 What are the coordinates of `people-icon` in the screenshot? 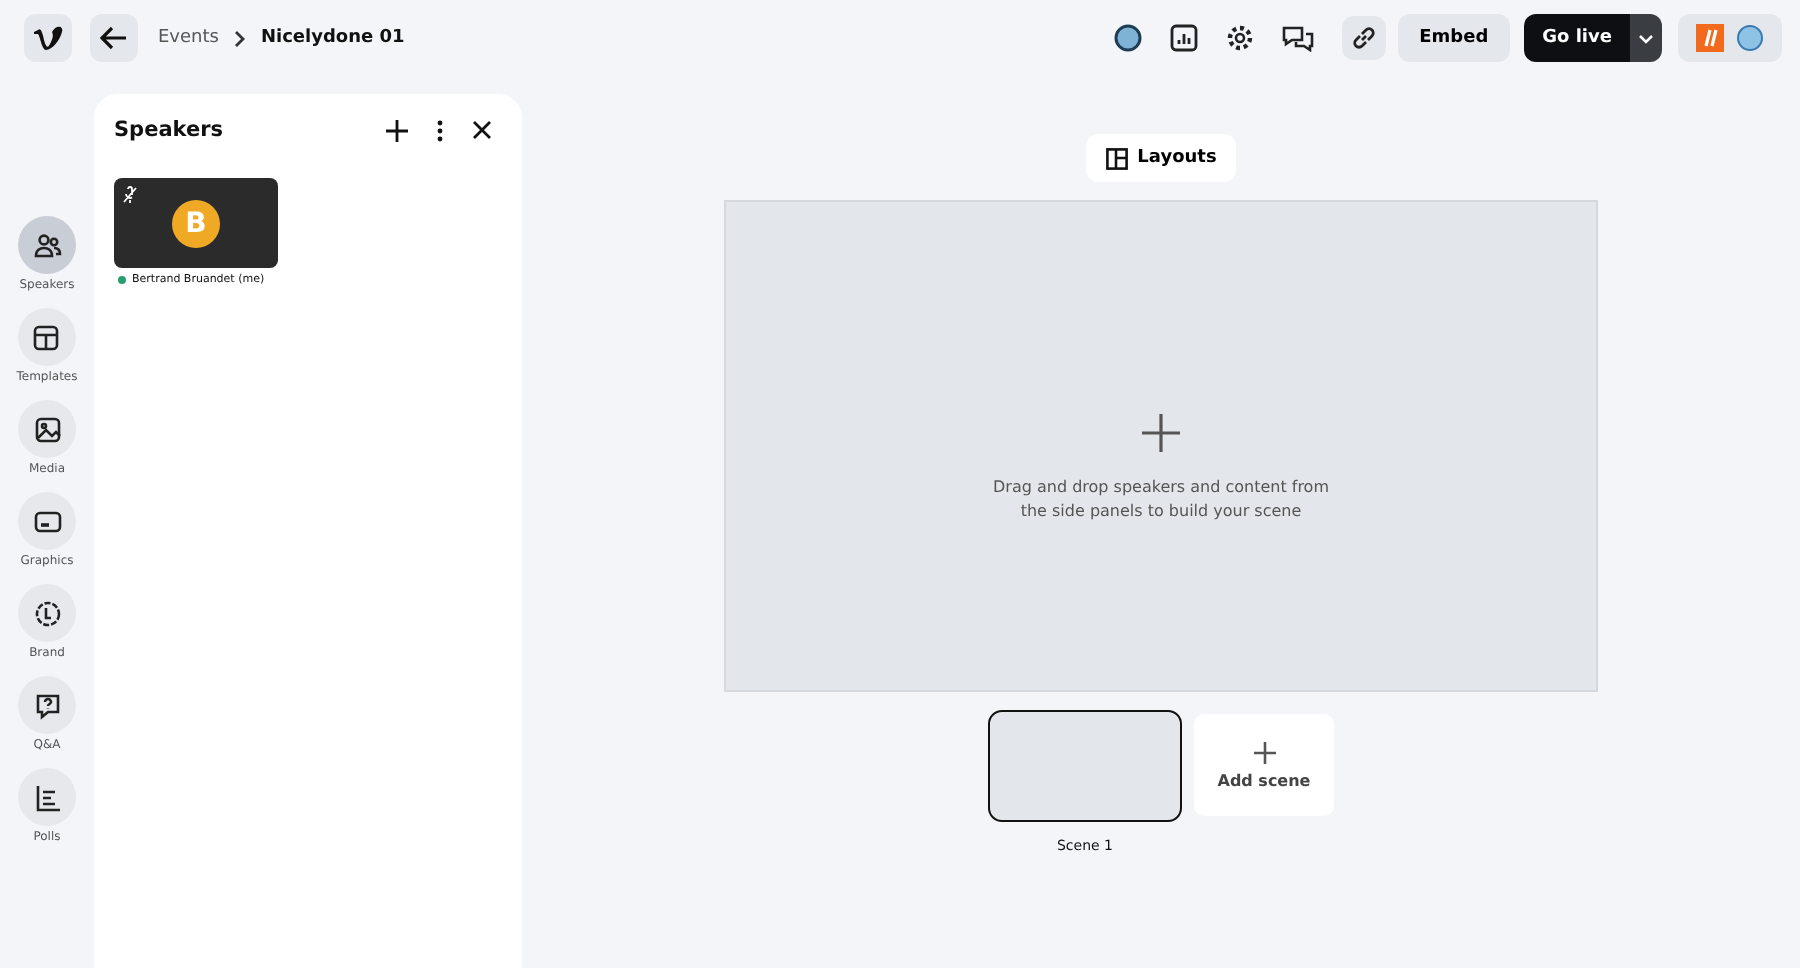 It's located at (47, 245).